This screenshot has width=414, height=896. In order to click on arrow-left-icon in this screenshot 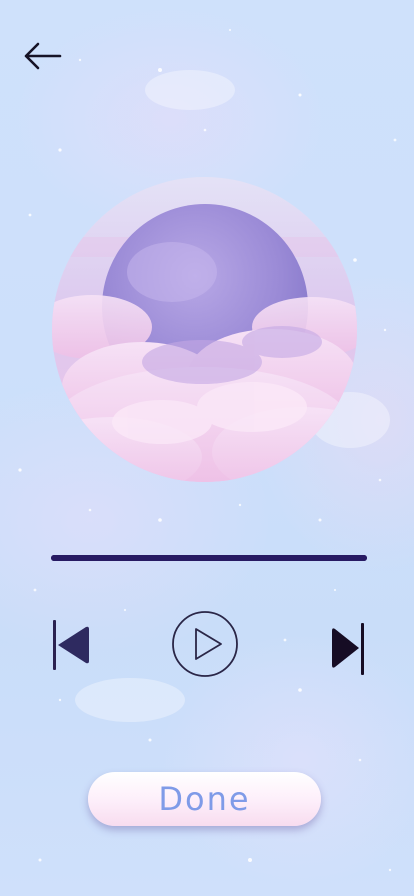, I will do `click(43, 56)`.